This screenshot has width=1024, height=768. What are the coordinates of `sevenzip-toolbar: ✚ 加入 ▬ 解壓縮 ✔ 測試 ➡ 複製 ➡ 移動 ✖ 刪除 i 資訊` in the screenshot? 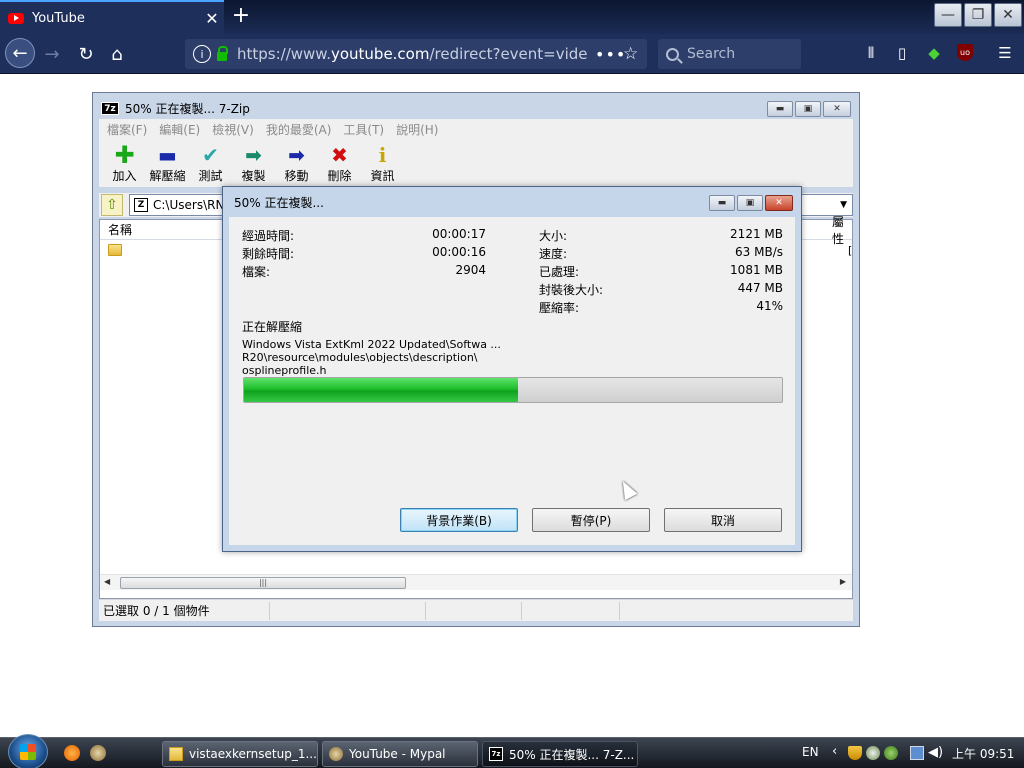 It's located at (476, 163).